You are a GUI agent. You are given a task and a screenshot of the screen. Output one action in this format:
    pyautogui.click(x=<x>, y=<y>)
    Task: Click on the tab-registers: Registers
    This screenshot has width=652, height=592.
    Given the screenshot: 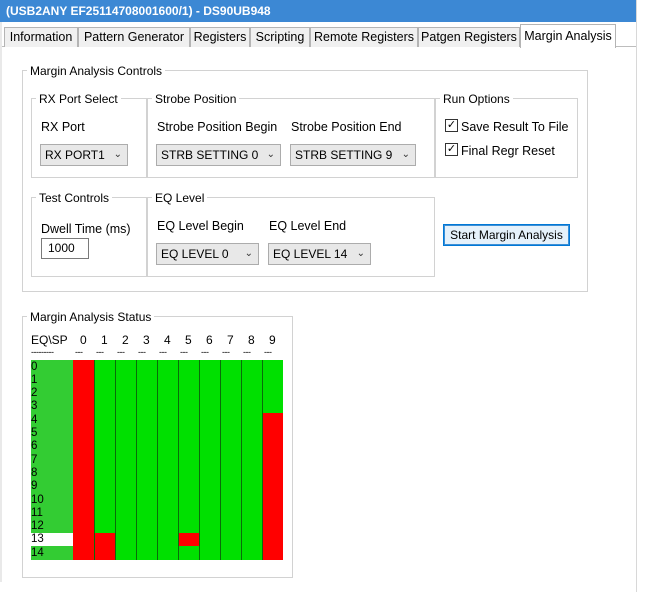 What is the action you would take?
    pyautogui.click(x=220, y=37)
    